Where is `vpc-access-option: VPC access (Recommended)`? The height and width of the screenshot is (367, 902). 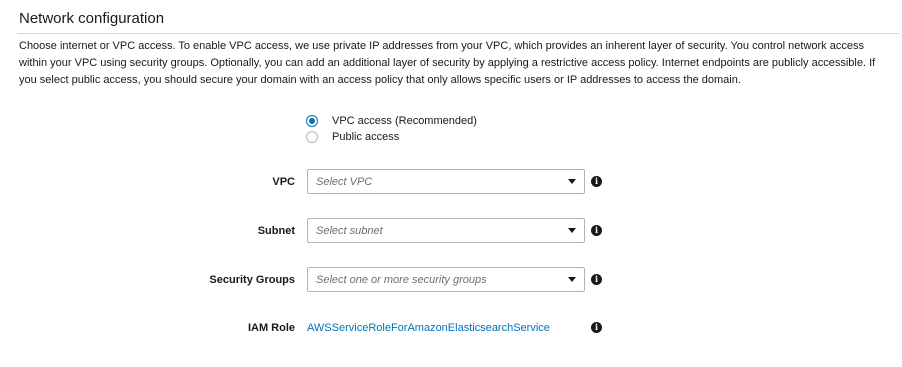
vpc-access-option: VPC access (Recommended) is located at coordinates (391, 121).